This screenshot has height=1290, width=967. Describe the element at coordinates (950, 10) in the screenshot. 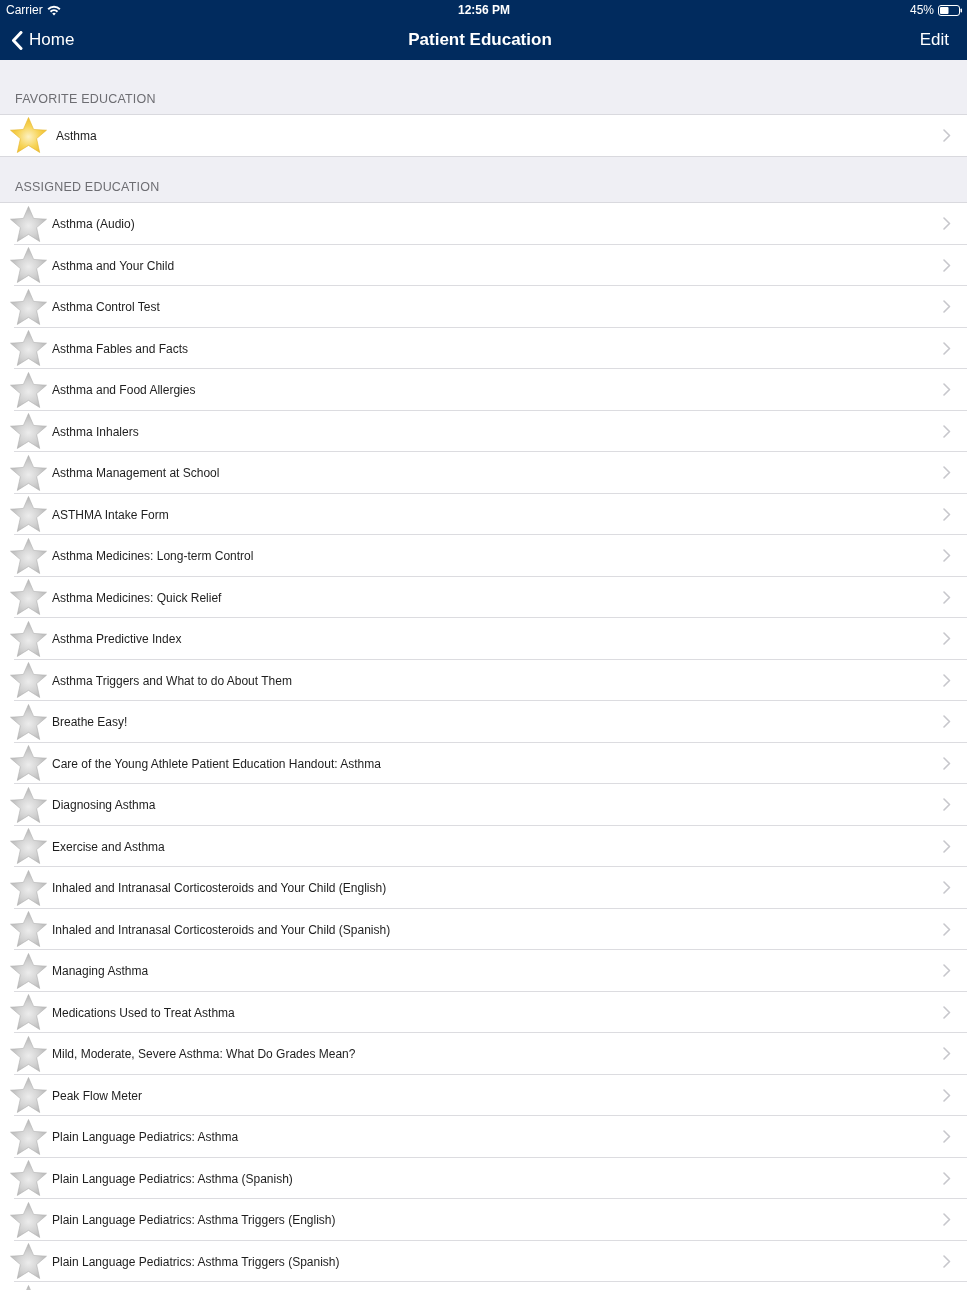

I see `battery-icon` at that location.